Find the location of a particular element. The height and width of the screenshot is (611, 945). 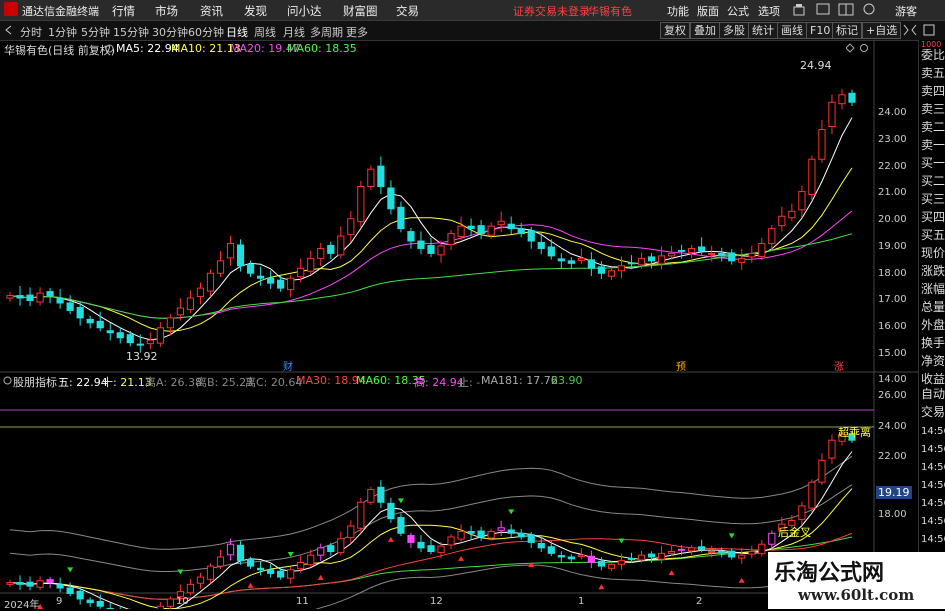

panel-sell5: 卖五 is located at coordinates (933, 73).